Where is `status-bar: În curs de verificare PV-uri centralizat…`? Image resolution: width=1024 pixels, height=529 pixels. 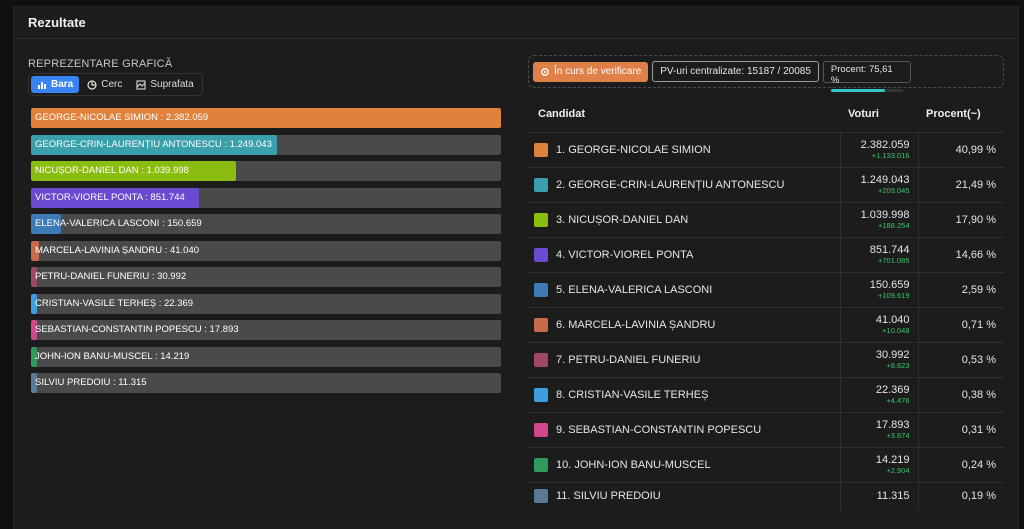
status-bar: În curs de verificare PV-uri centralizat… is located at coordinates (766, 73).